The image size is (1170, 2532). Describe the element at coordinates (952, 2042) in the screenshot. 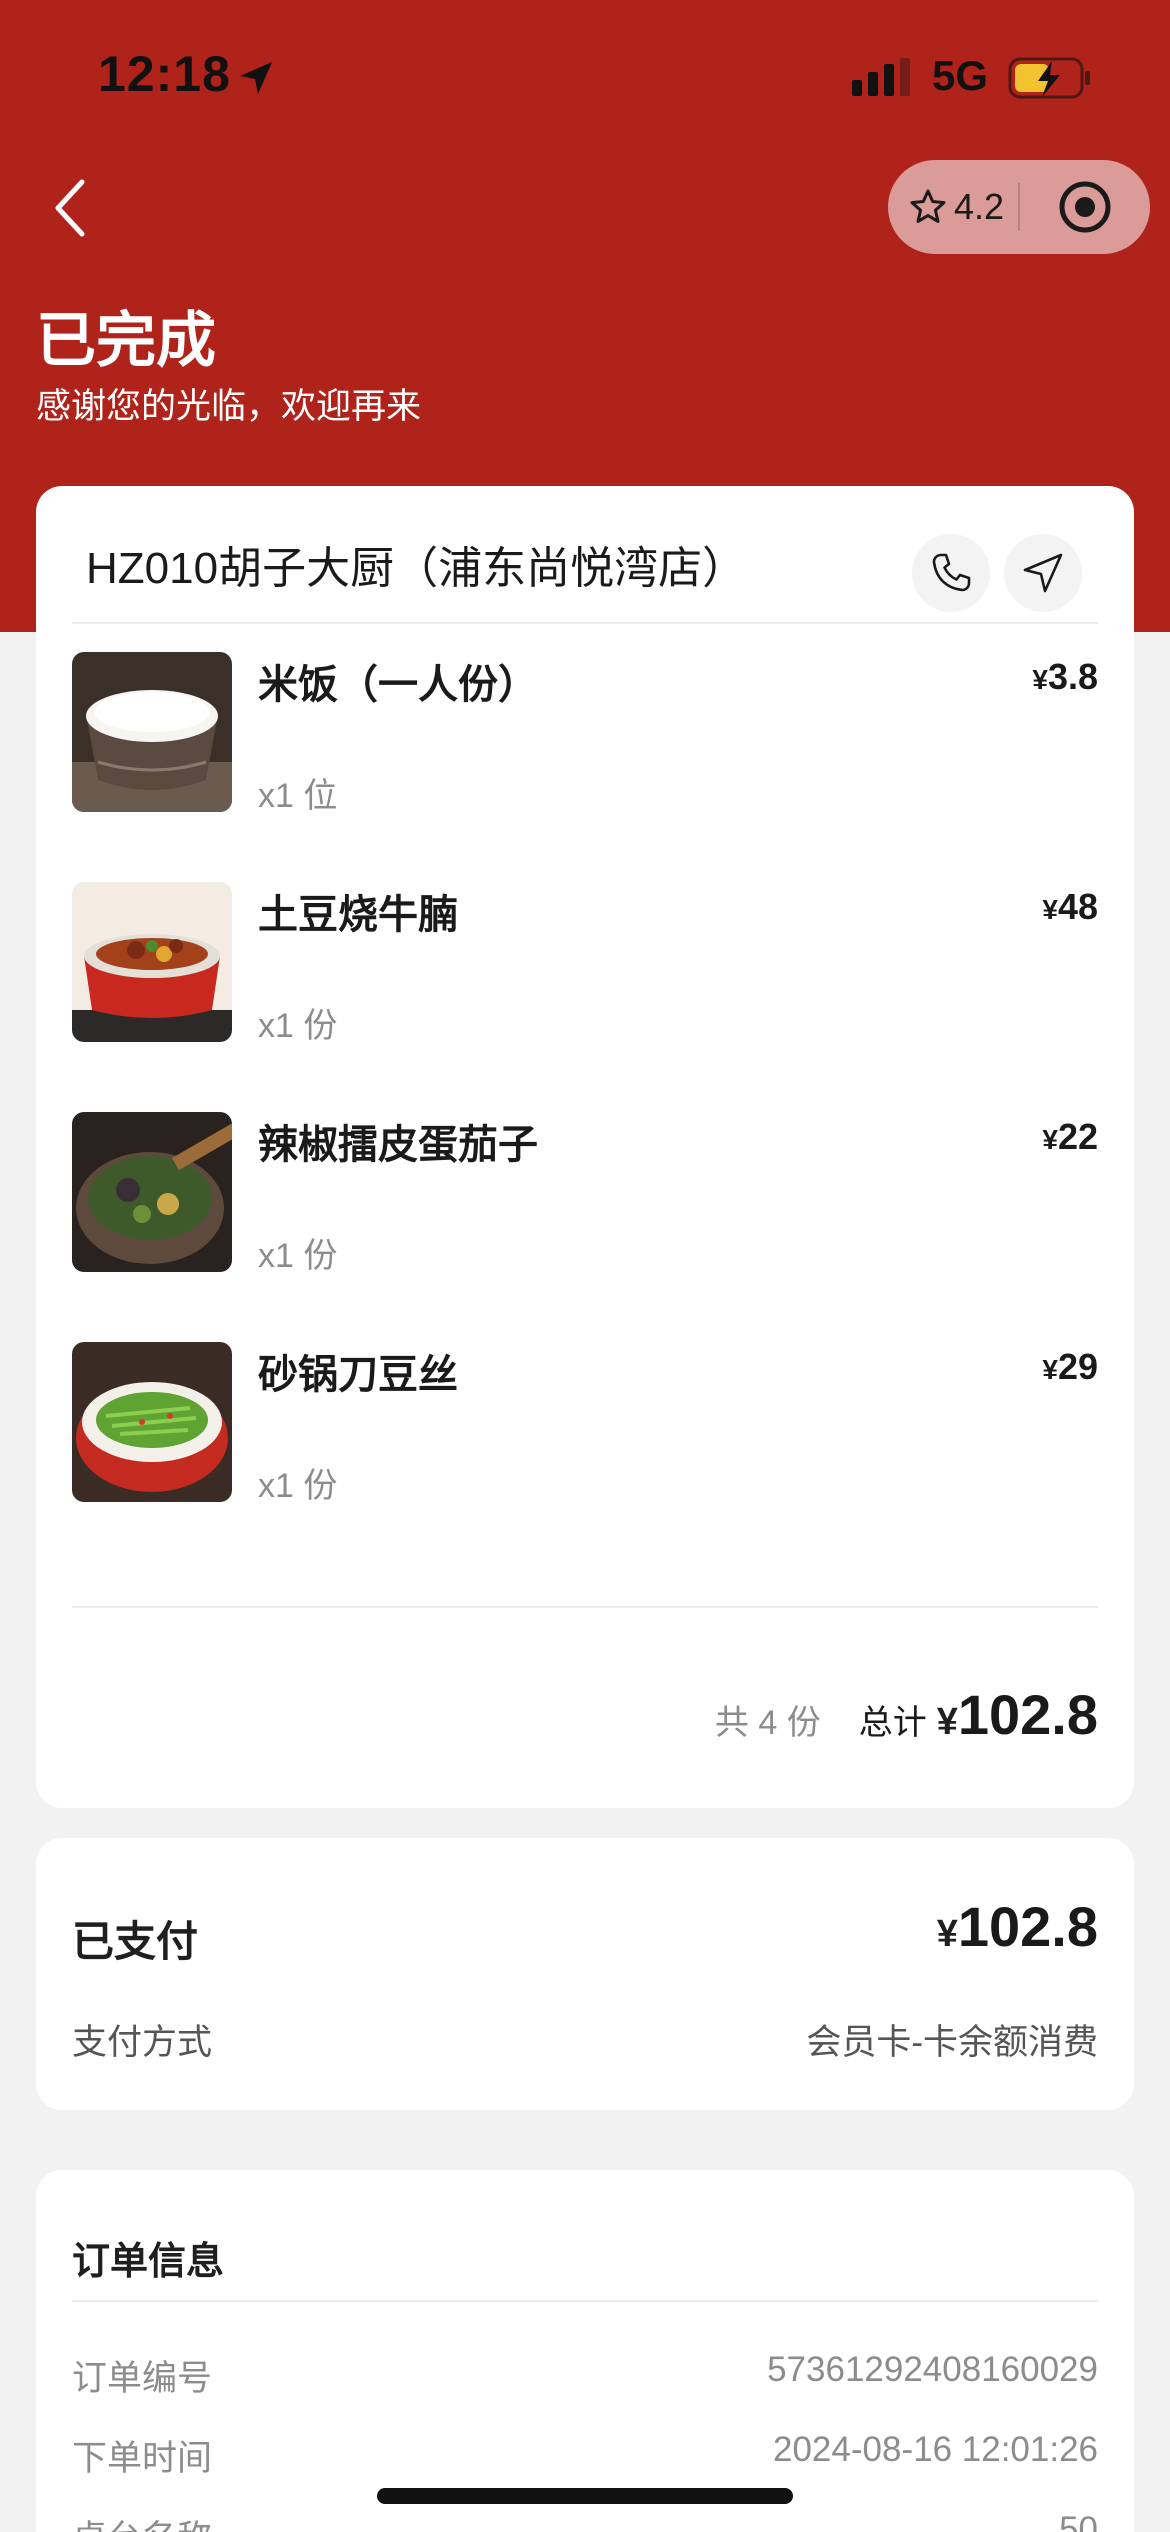

I see `payment-method-value: 会员卡-卡余额消费` at that location.